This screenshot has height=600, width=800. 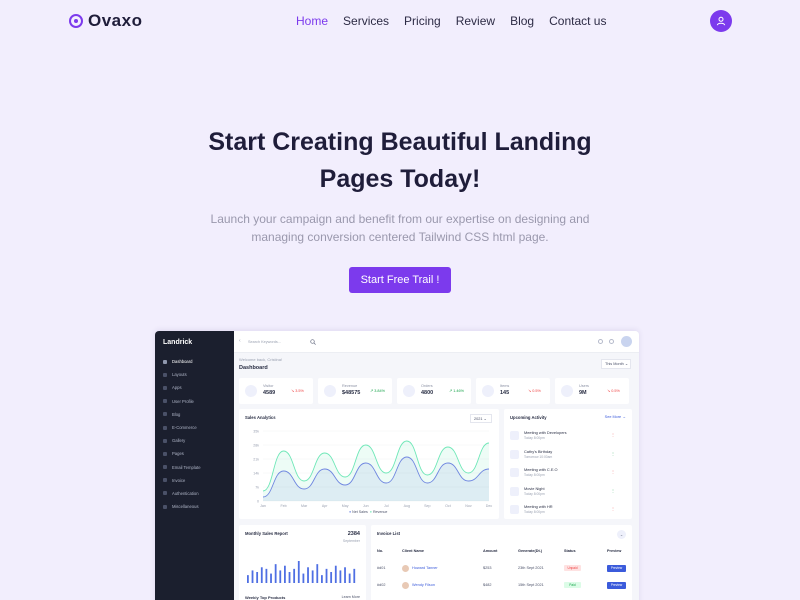 I want to click on y-tick-label: 14k, so click(x=256, y=473).